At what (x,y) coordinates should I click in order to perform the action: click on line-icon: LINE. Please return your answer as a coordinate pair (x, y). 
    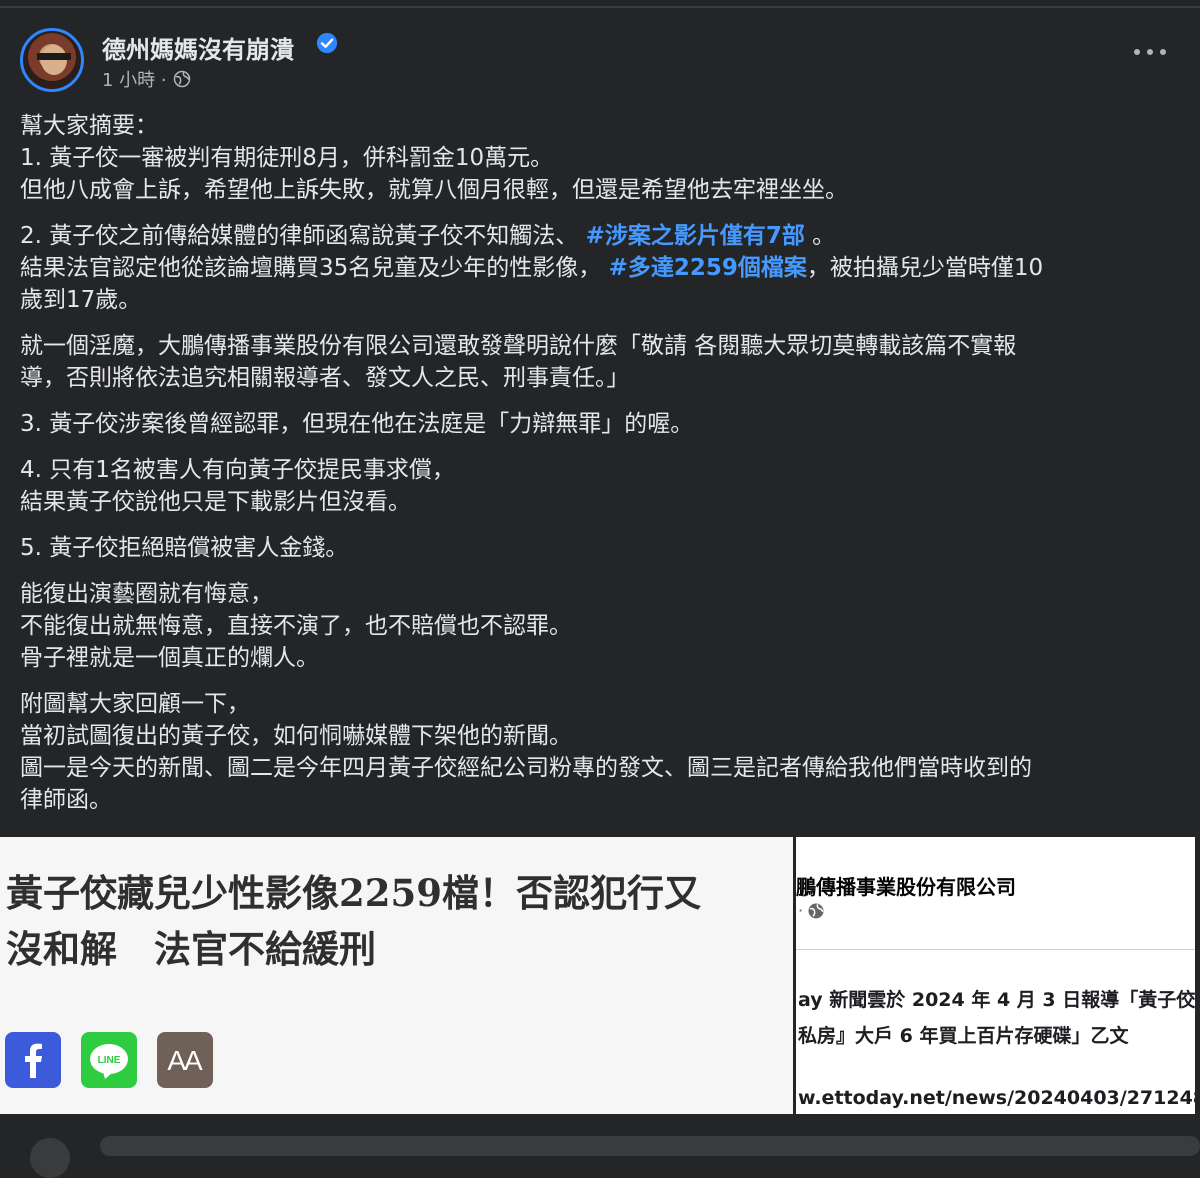
    Looking at the image, I should click on (109, 1061).